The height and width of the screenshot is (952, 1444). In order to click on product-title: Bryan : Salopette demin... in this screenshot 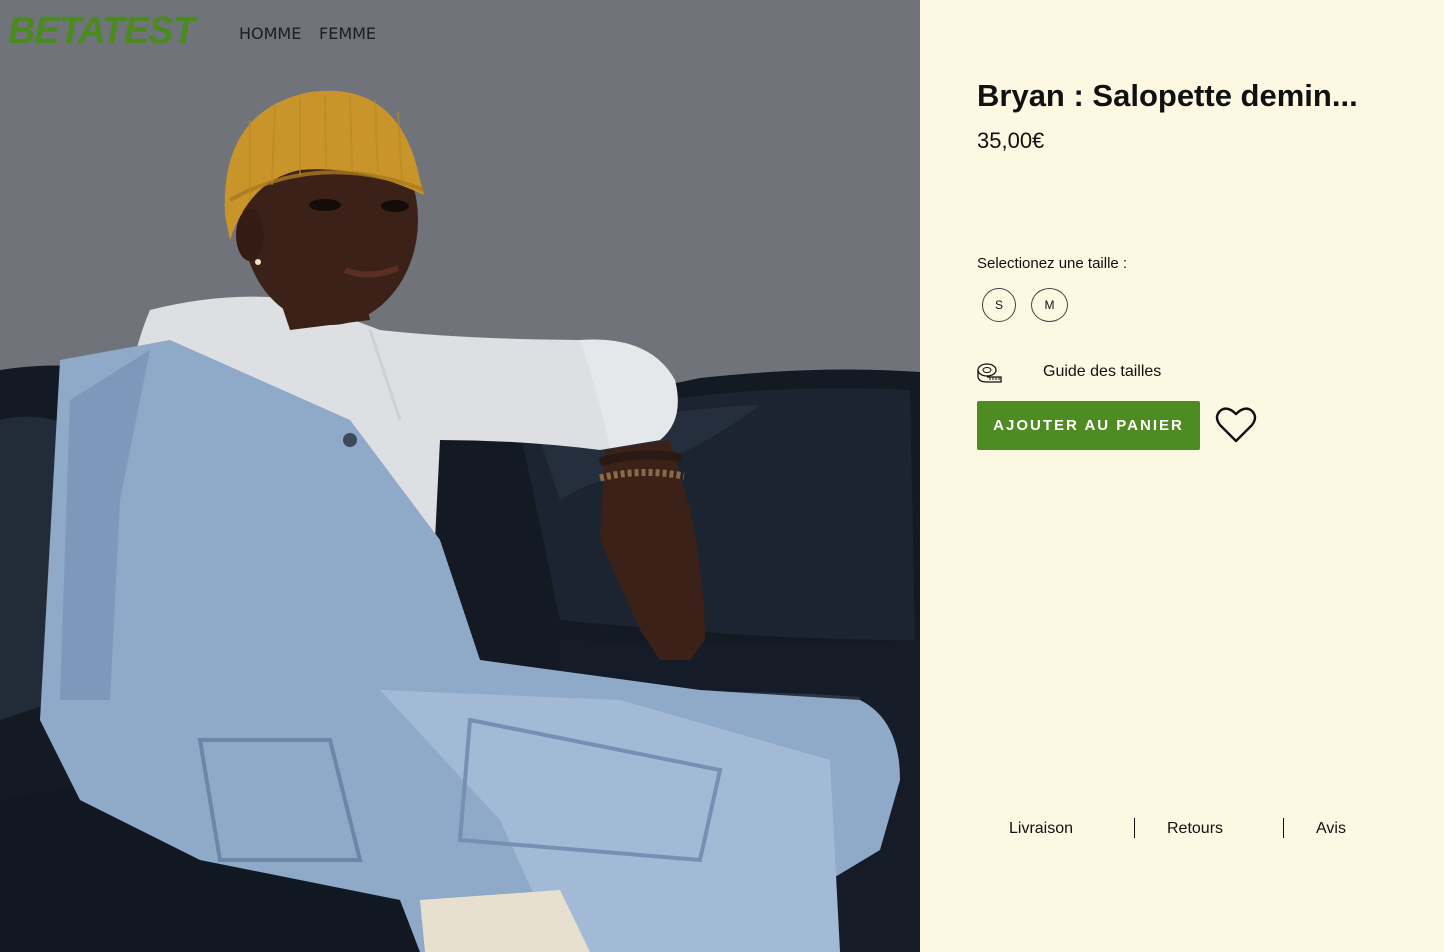, I will do `click(1167, 95)`.